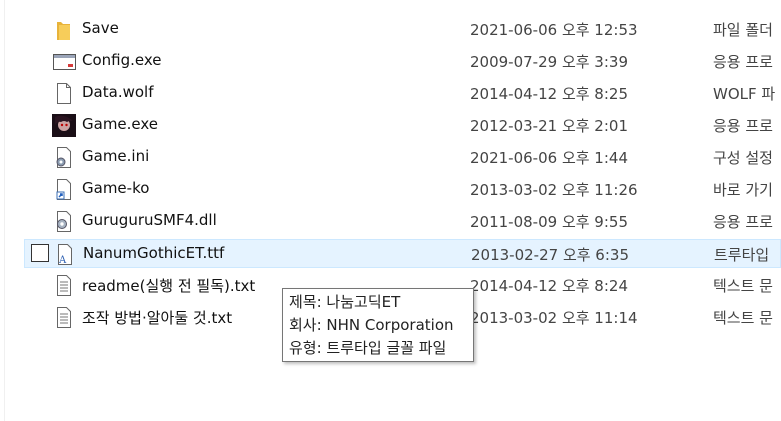 Image resolution: width=781 pixels, height=421 pixels. Describe the element at coordinates (554, 190) in the screenshot. I see `file-date: 2013-03-02 오후 11:26` at that location.